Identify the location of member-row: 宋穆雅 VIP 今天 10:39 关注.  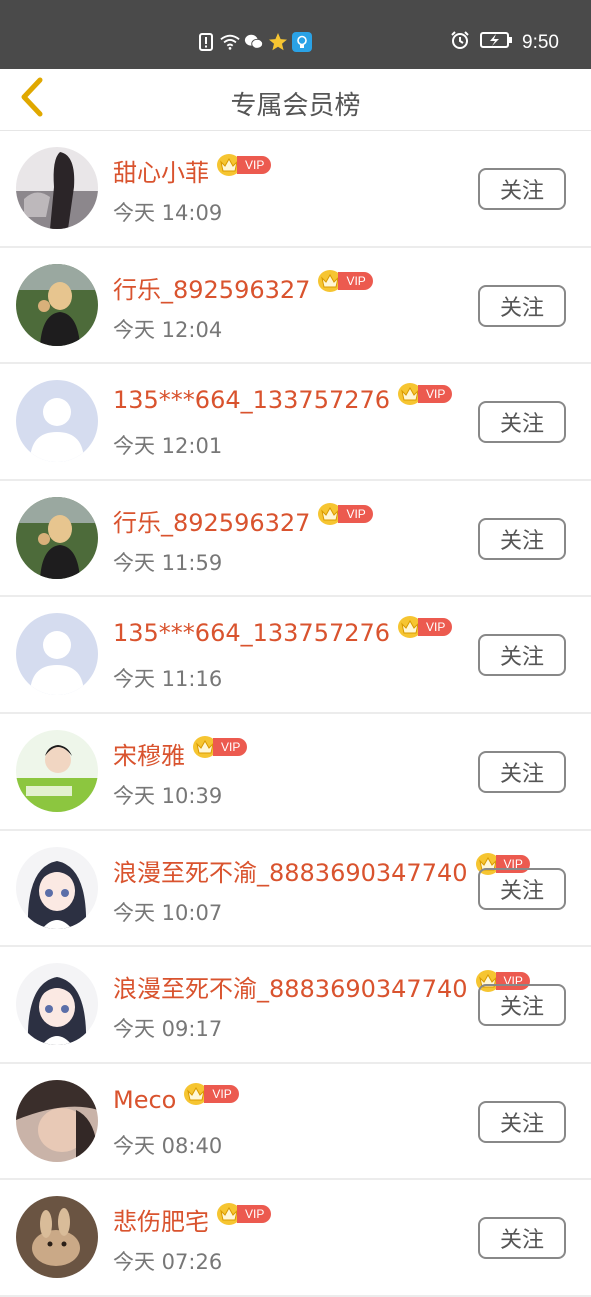
(295, 772).